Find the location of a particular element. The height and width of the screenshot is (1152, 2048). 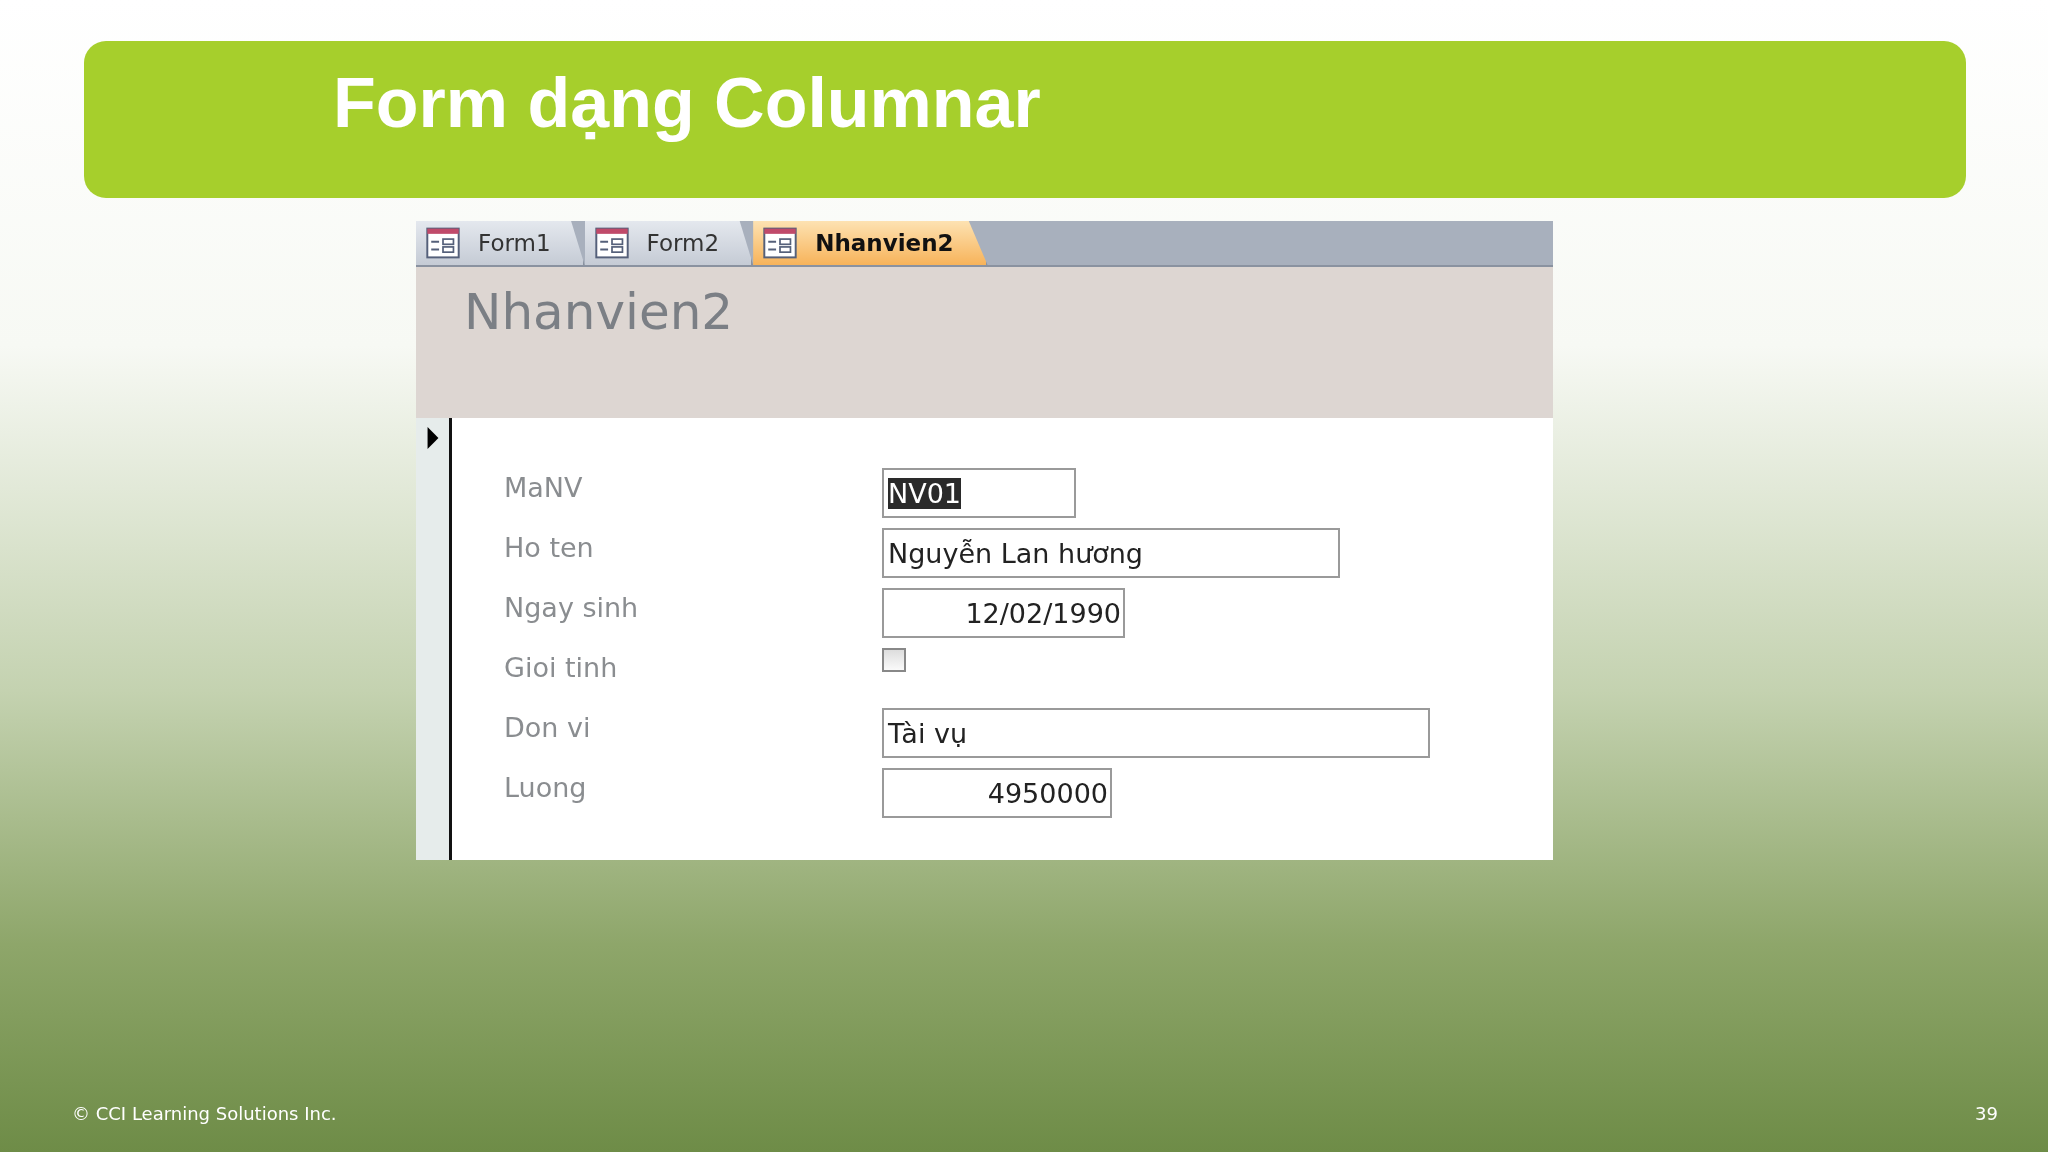

text-field: 12/02/1990 is located at coordinates (1003, 613).